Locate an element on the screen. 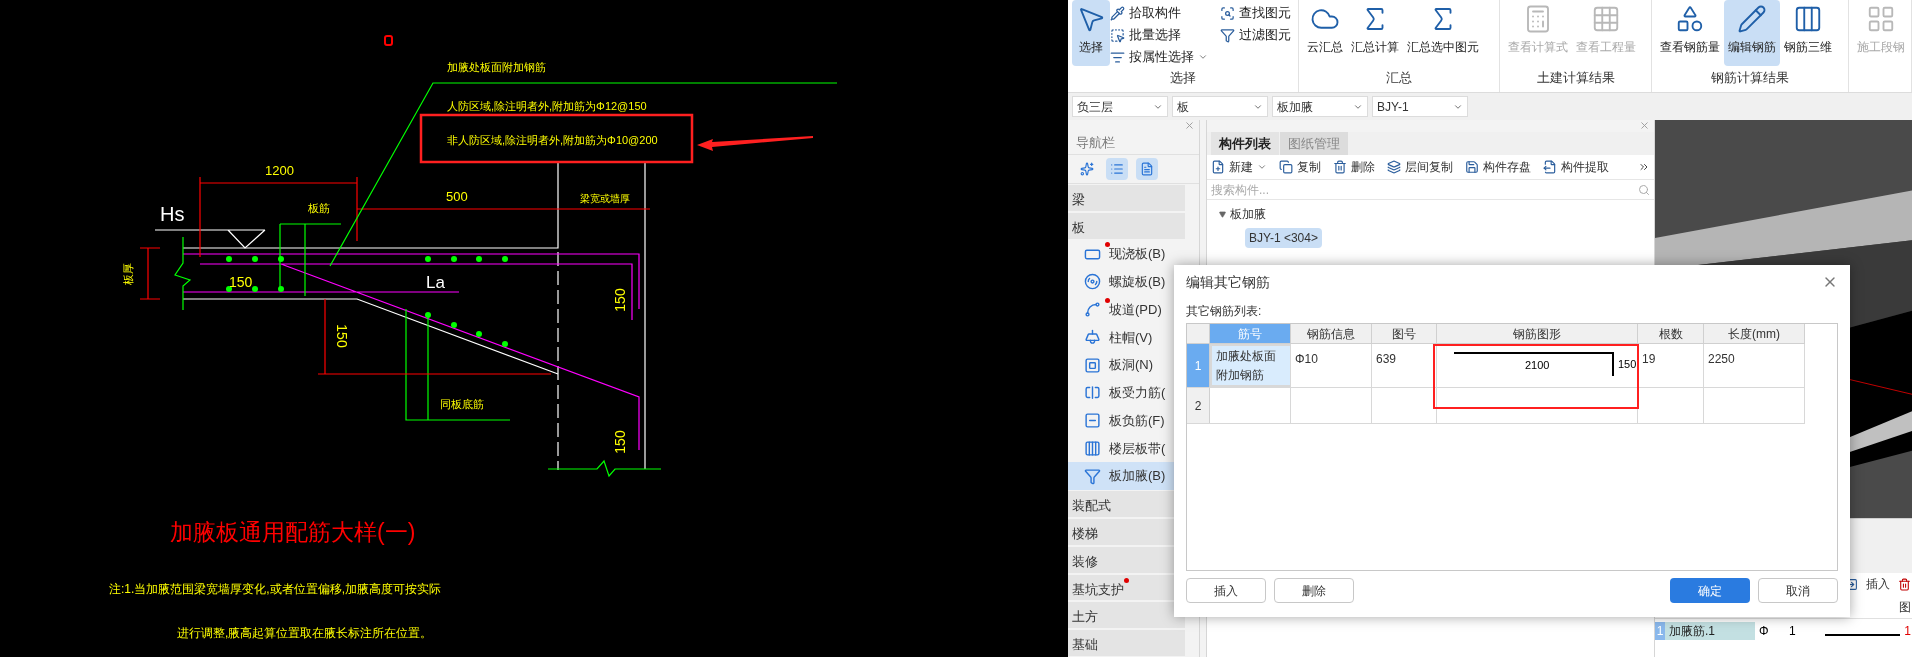 Image resolution: width=1912 pixels, height=657 pixels. level-label: Hs is located at coordinates (172, 214).